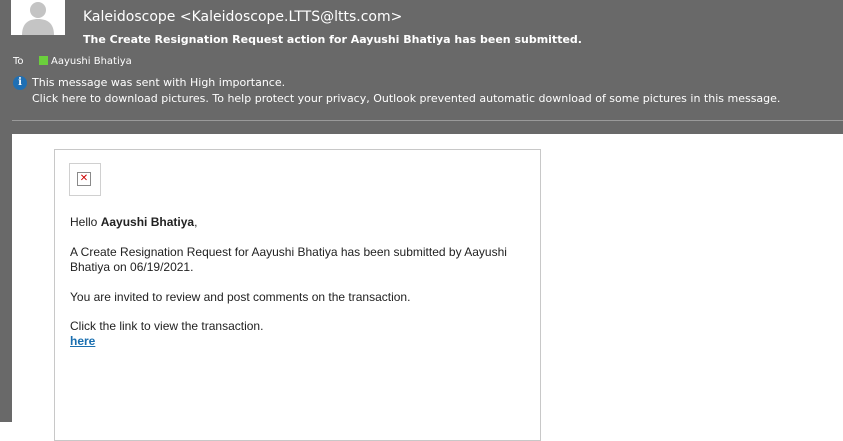  I want to click on broken-image-placeholder: ✕, so click(85, 179).